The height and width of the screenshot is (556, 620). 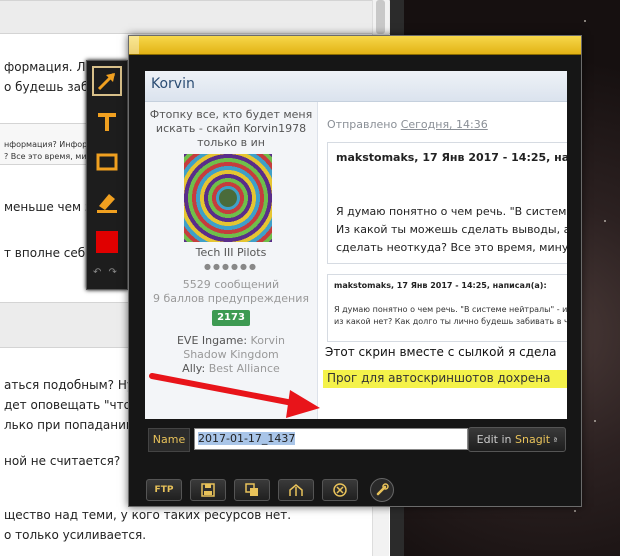 What do you see at coordinates (555, 440) in the screenshot?
I see `superscript-mark: ª` at bounding box center [555, 440].